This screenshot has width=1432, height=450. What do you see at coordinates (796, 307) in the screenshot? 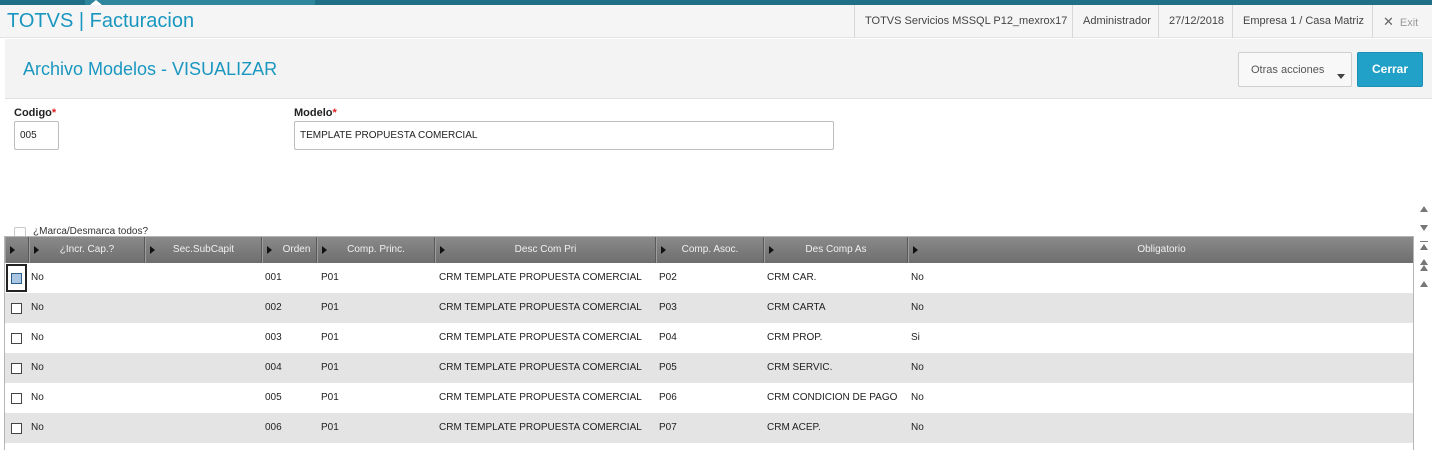
I see `cell-des-comp-as: CRM CARTA` at bounding box center [796, 307].